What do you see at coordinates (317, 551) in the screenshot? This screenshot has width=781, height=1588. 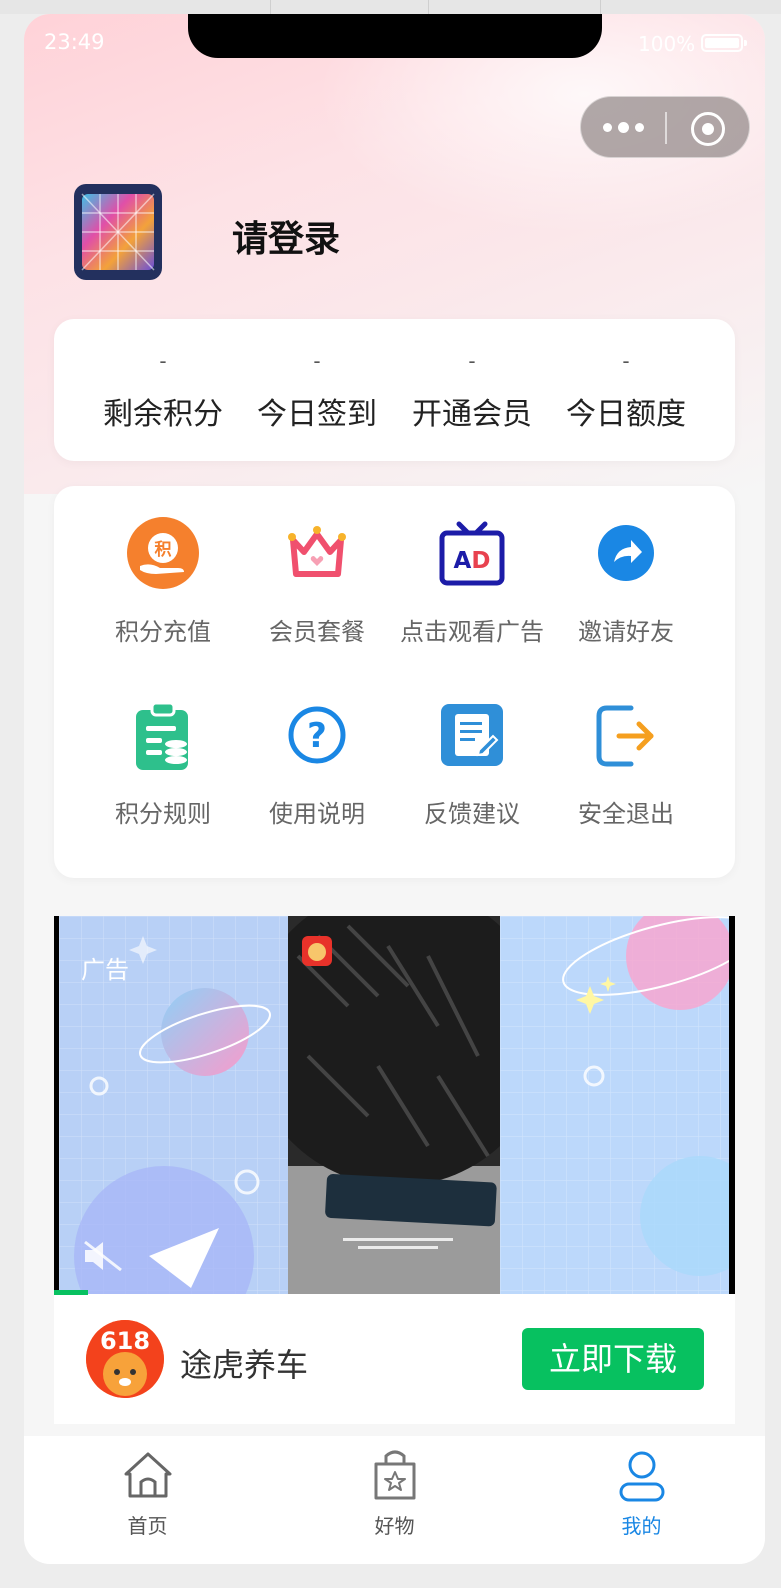 I see `crown-icon` at bounding box center [317, 551].